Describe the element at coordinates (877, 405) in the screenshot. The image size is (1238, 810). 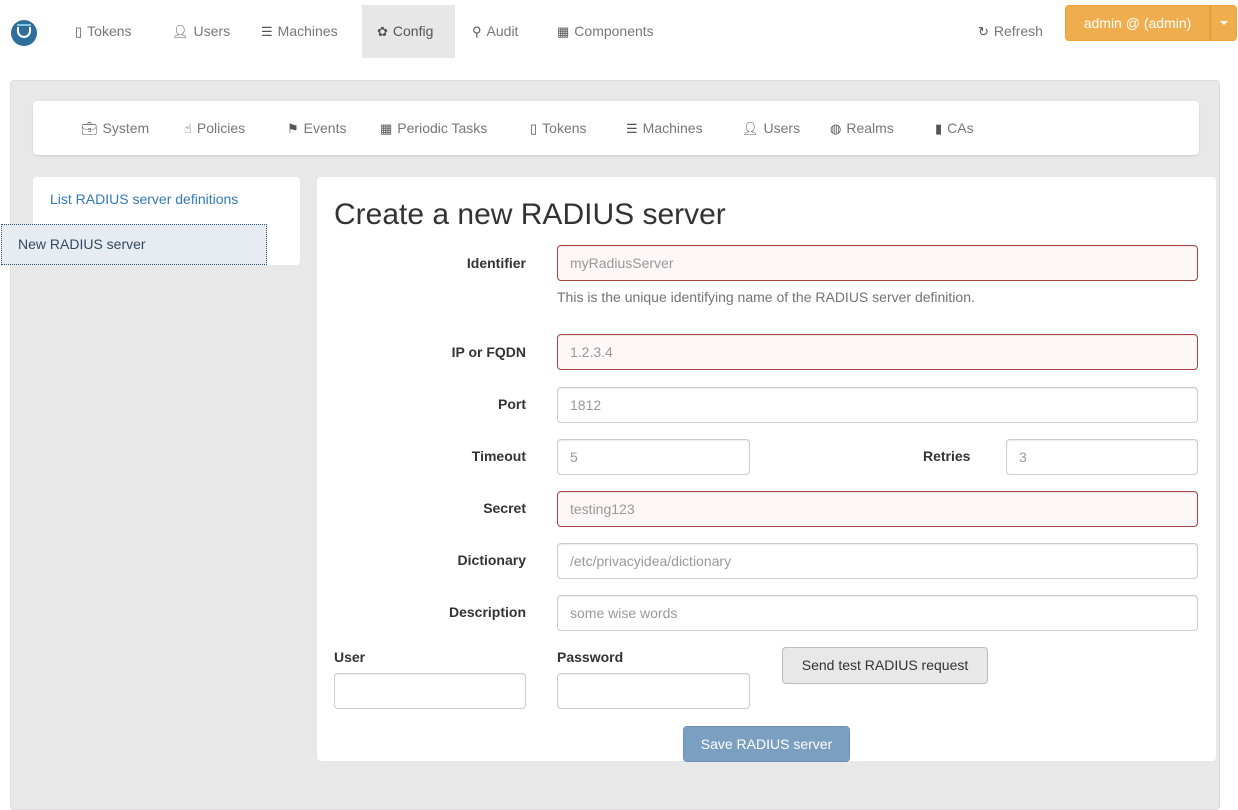
I see `port-input` at that location.